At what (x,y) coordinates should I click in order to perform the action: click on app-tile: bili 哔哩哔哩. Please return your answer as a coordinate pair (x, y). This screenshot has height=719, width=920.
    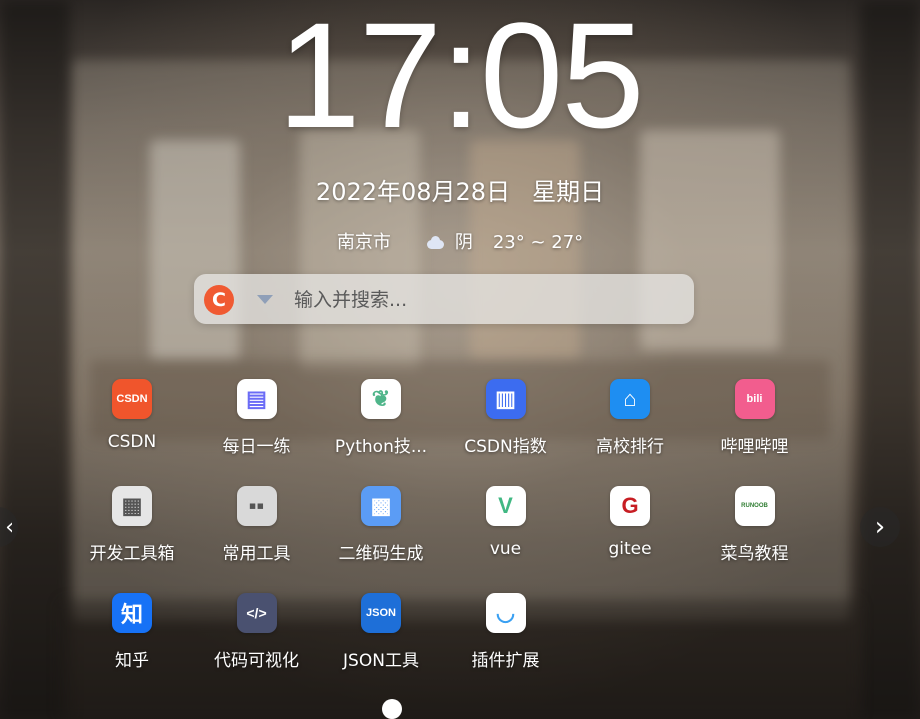
    Looking at the image, I should click on (755, 416).